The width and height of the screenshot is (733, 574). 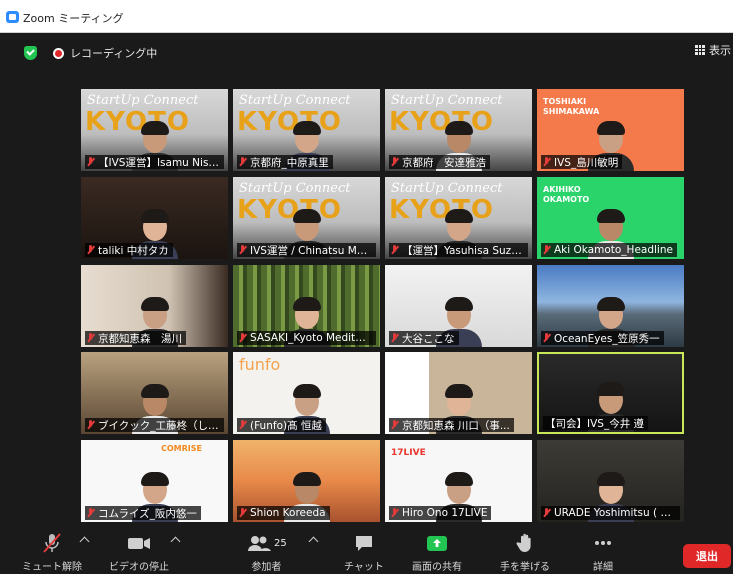 What do you see at coordinates (139, 543) in the screenshot?
I see `video-camera-icon` at bounding box center [139, 543].